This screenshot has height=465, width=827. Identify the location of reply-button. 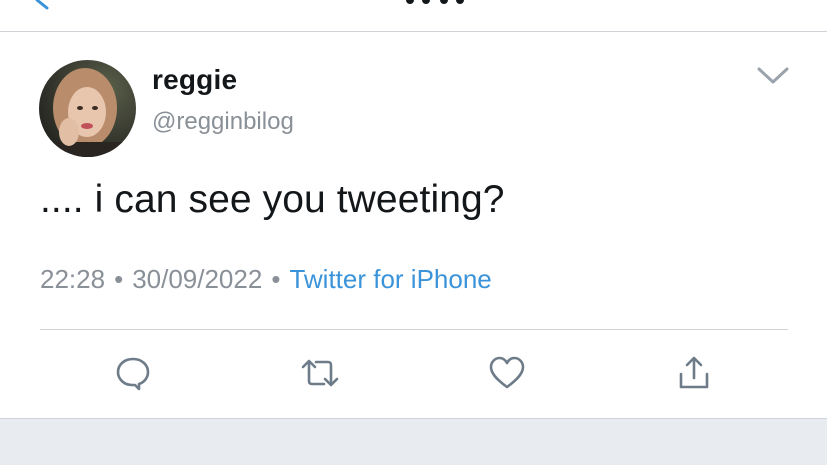
(133, 375).